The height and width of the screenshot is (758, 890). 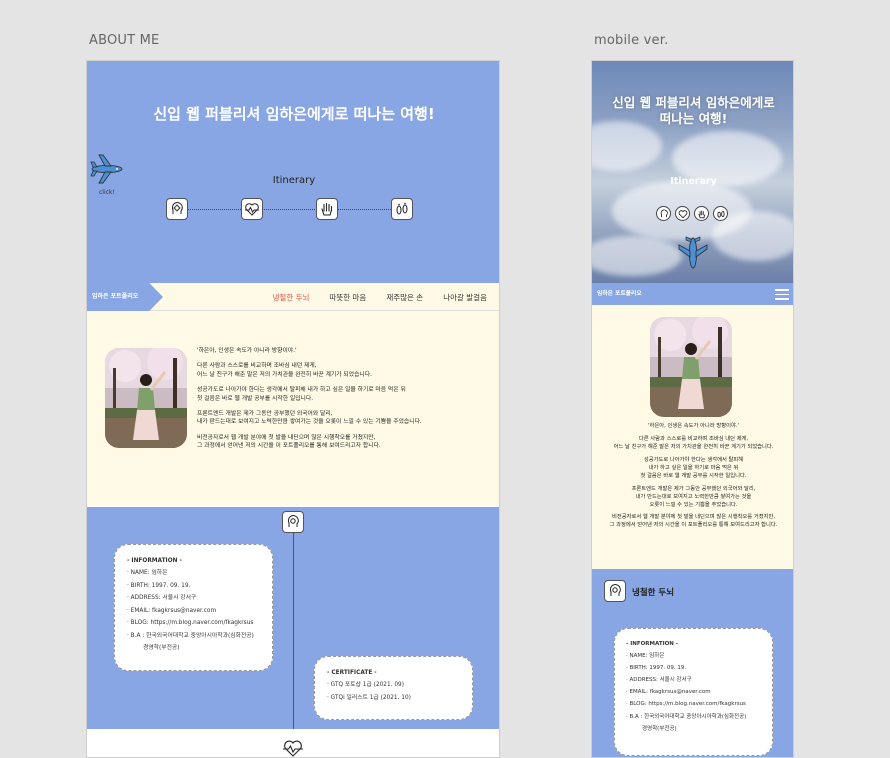 What do you see at coordinates (124, 40) in the screenshot?
I see `desktop-caption: ABOUT ME` at bounding box center [124, 40].